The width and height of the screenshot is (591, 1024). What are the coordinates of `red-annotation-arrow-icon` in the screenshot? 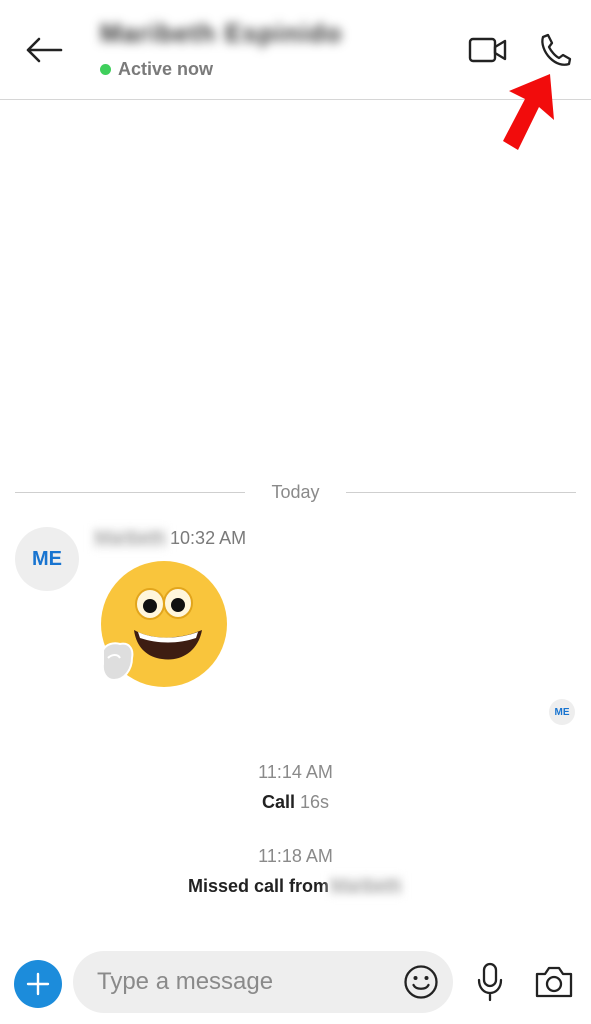 It's located at (528, 112).